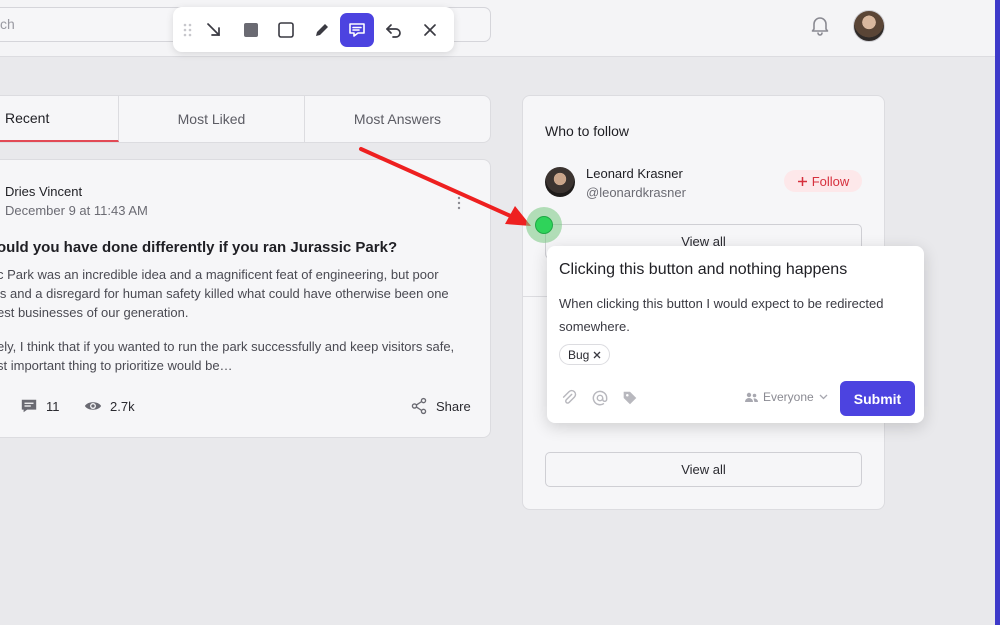  I want to click on share-button: Share, so click(440, 406).